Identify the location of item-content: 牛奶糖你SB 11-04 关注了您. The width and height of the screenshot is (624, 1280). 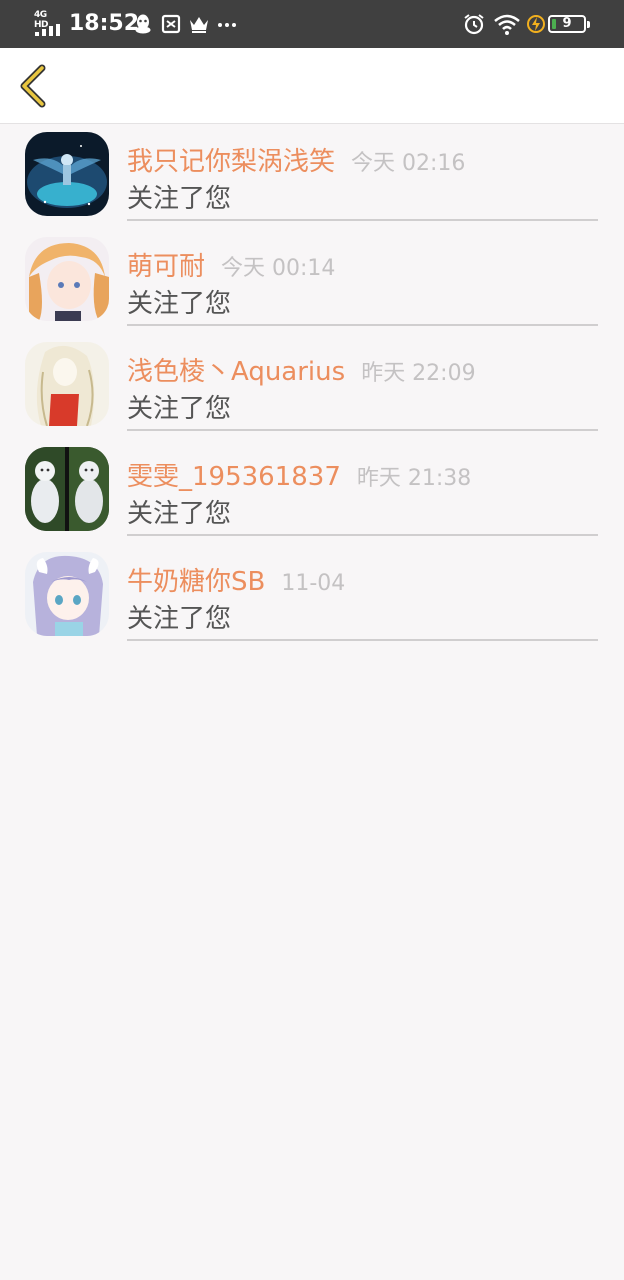
(362, 592).